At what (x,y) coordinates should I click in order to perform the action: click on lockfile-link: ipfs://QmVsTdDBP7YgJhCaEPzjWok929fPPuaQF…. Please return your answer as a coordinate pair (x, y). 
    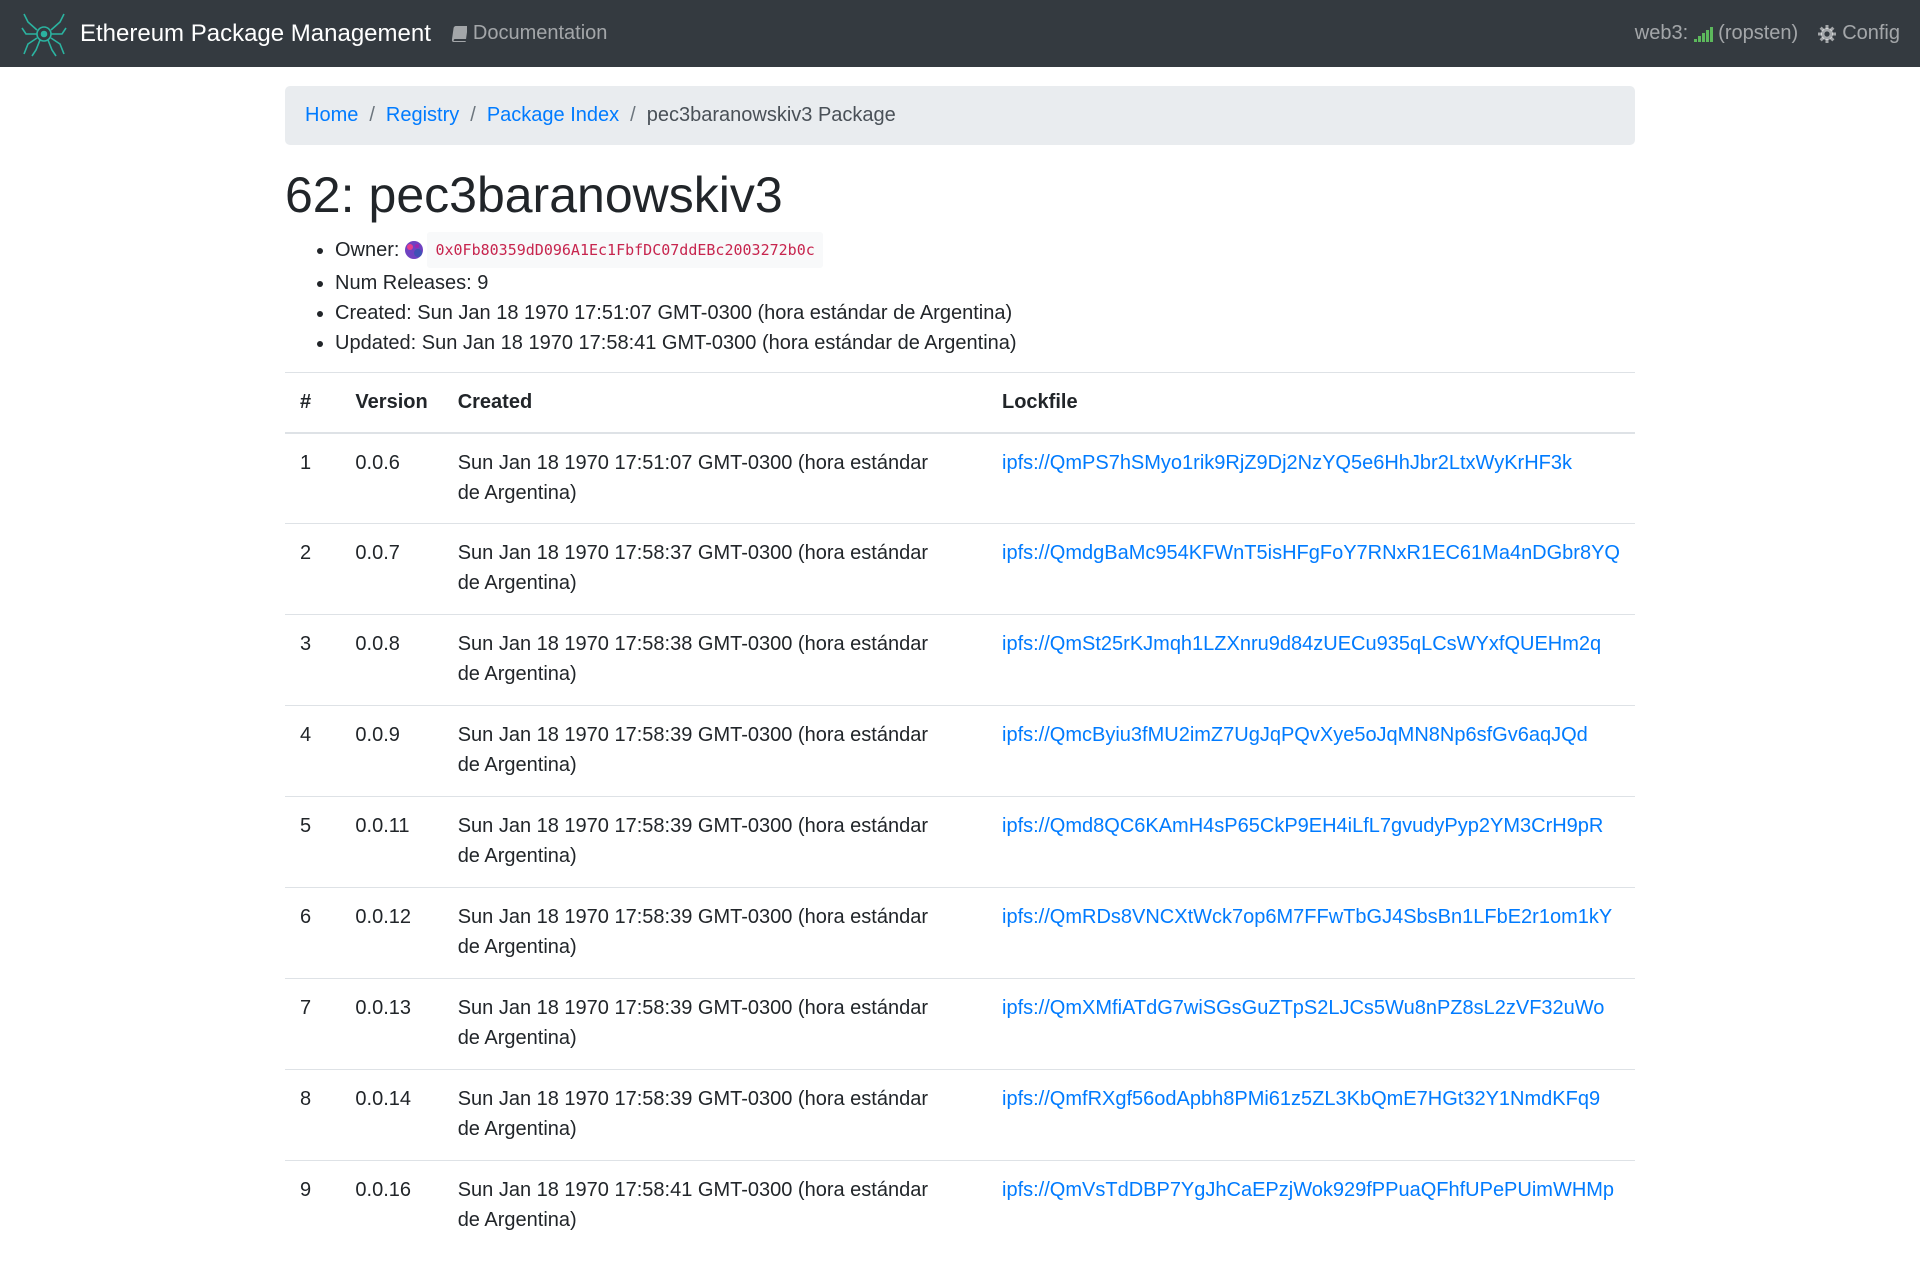
    Looking at the image, I should click on (1308, 1190).